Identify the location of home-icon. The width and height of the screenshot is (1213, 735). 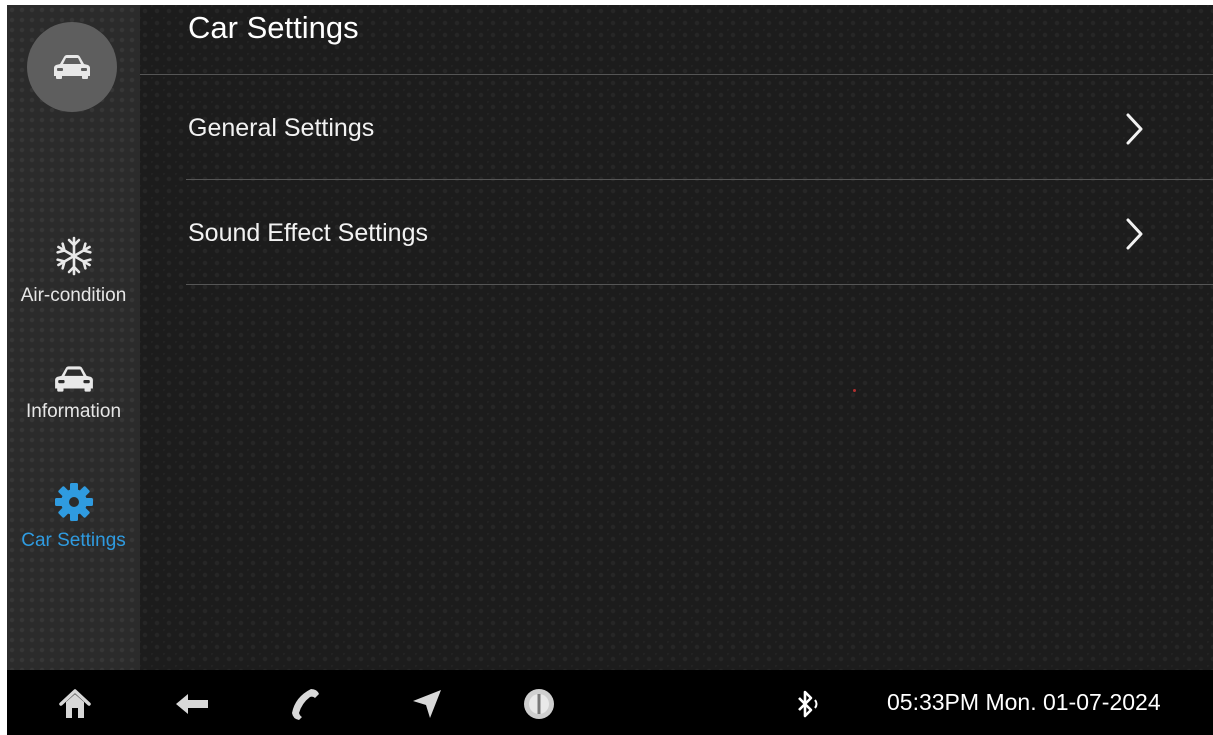
(75, 703).